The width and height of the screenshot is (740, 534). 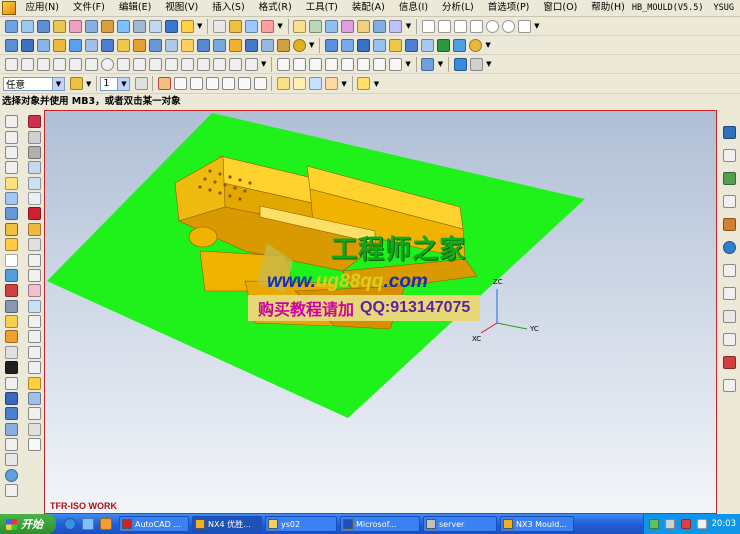 What do you see at coordinates (34, 152) in the screenshot?
I see `shaded-icon` at bounding box center [34, 152].